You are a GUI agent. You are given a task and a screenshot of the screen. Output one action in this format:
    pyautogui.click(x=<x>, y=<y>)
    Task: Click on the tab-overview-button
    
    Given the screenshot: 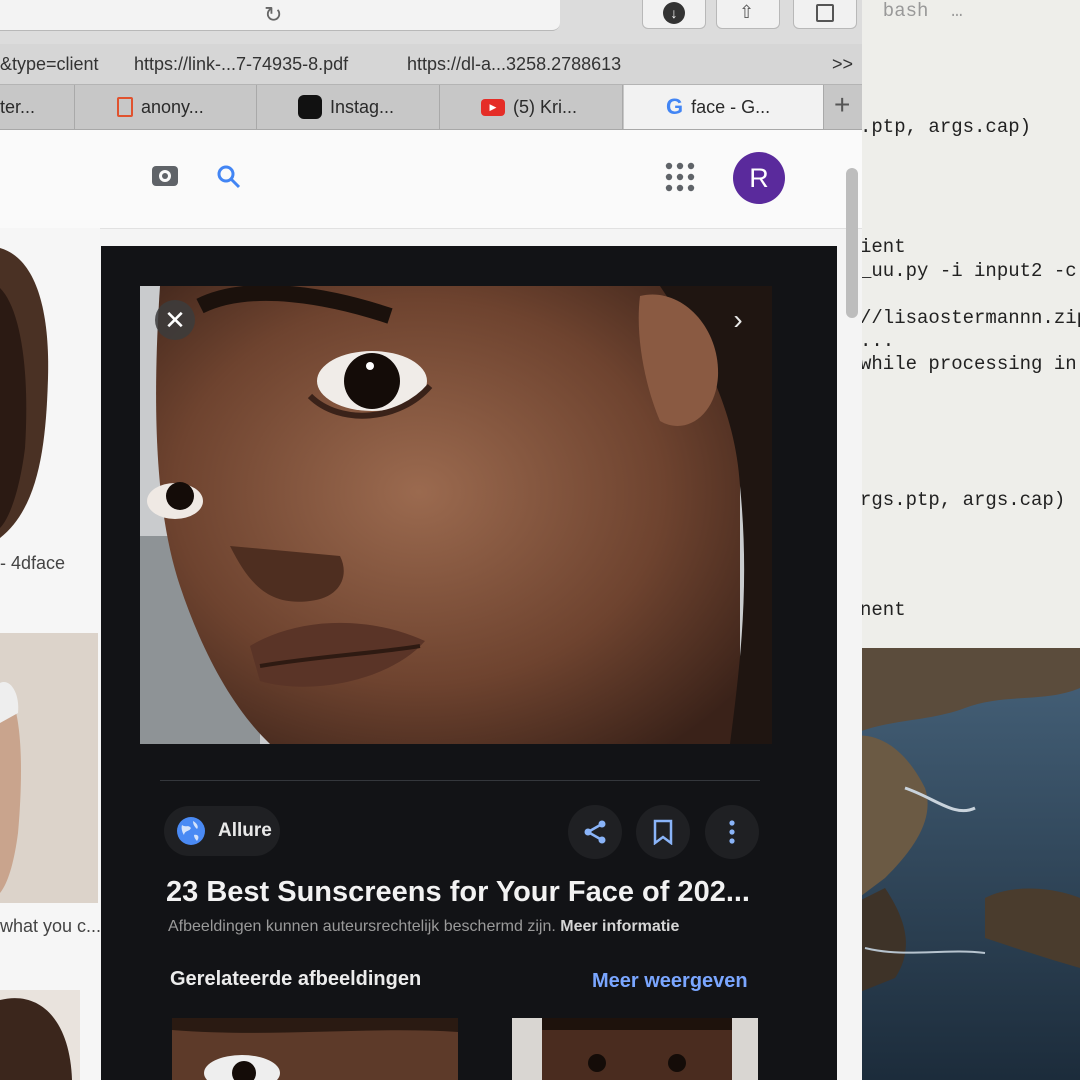 What is the action you would take?
    pyautogui.click(x=825, y=14)
    